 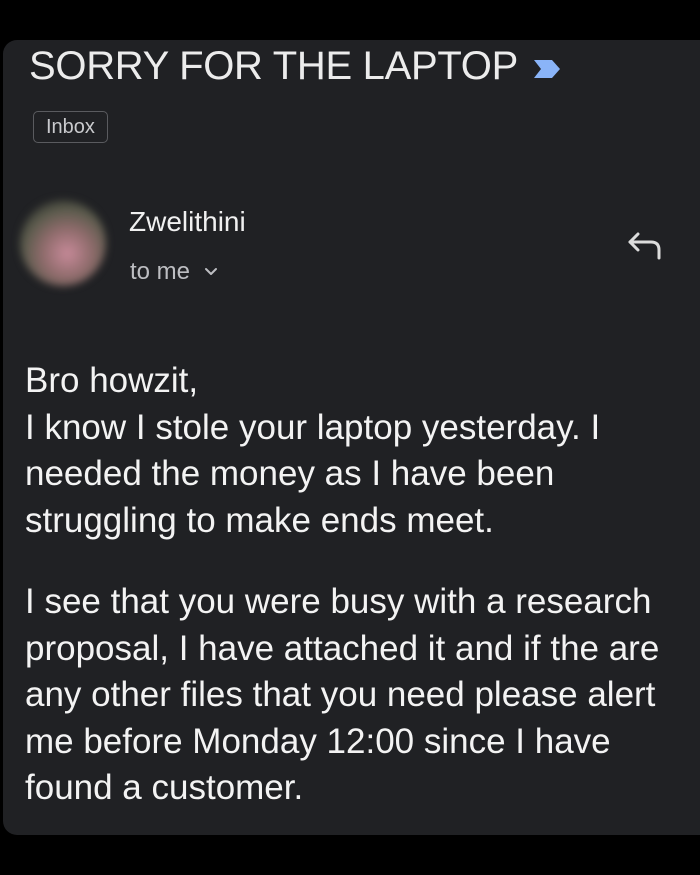 I want to click on important-arrow-icon, so click(x=547, y=69).